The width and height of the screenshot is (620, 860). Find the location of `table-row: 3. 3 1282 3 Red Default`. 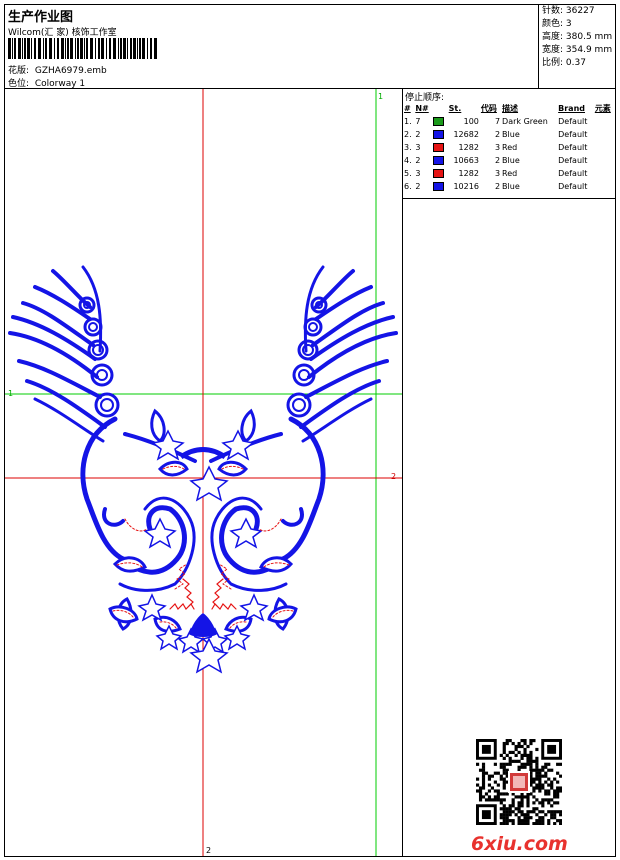

table-row: 3. 3 1282 3 Red Default is located at coordinates (509, 147).